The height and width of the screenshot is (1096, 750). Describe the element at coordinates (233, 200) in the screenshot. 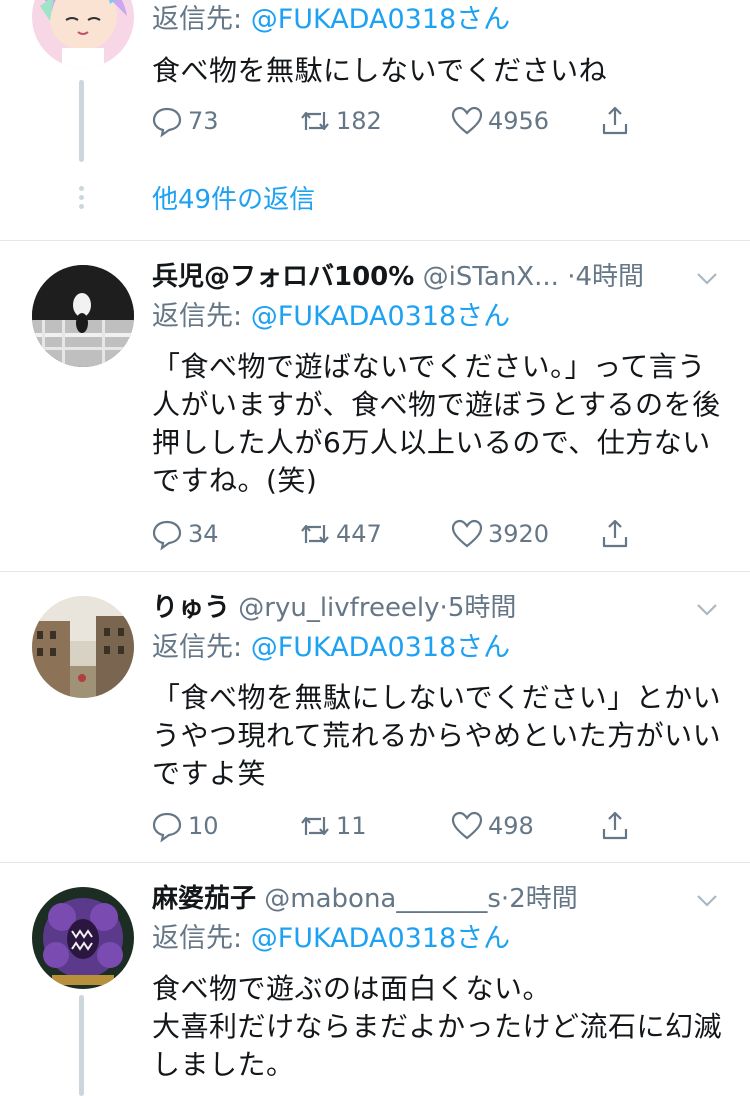

I see `more-replies-link: 他49件の返信` at that location.